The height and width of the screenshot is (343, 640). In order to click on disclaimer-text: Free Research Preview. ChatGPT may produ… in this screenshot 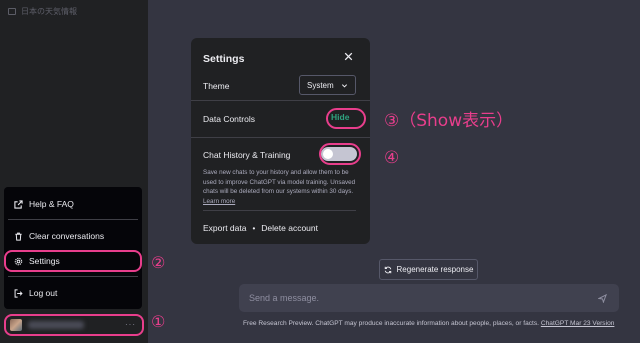, I will do `click(391, 323)`.